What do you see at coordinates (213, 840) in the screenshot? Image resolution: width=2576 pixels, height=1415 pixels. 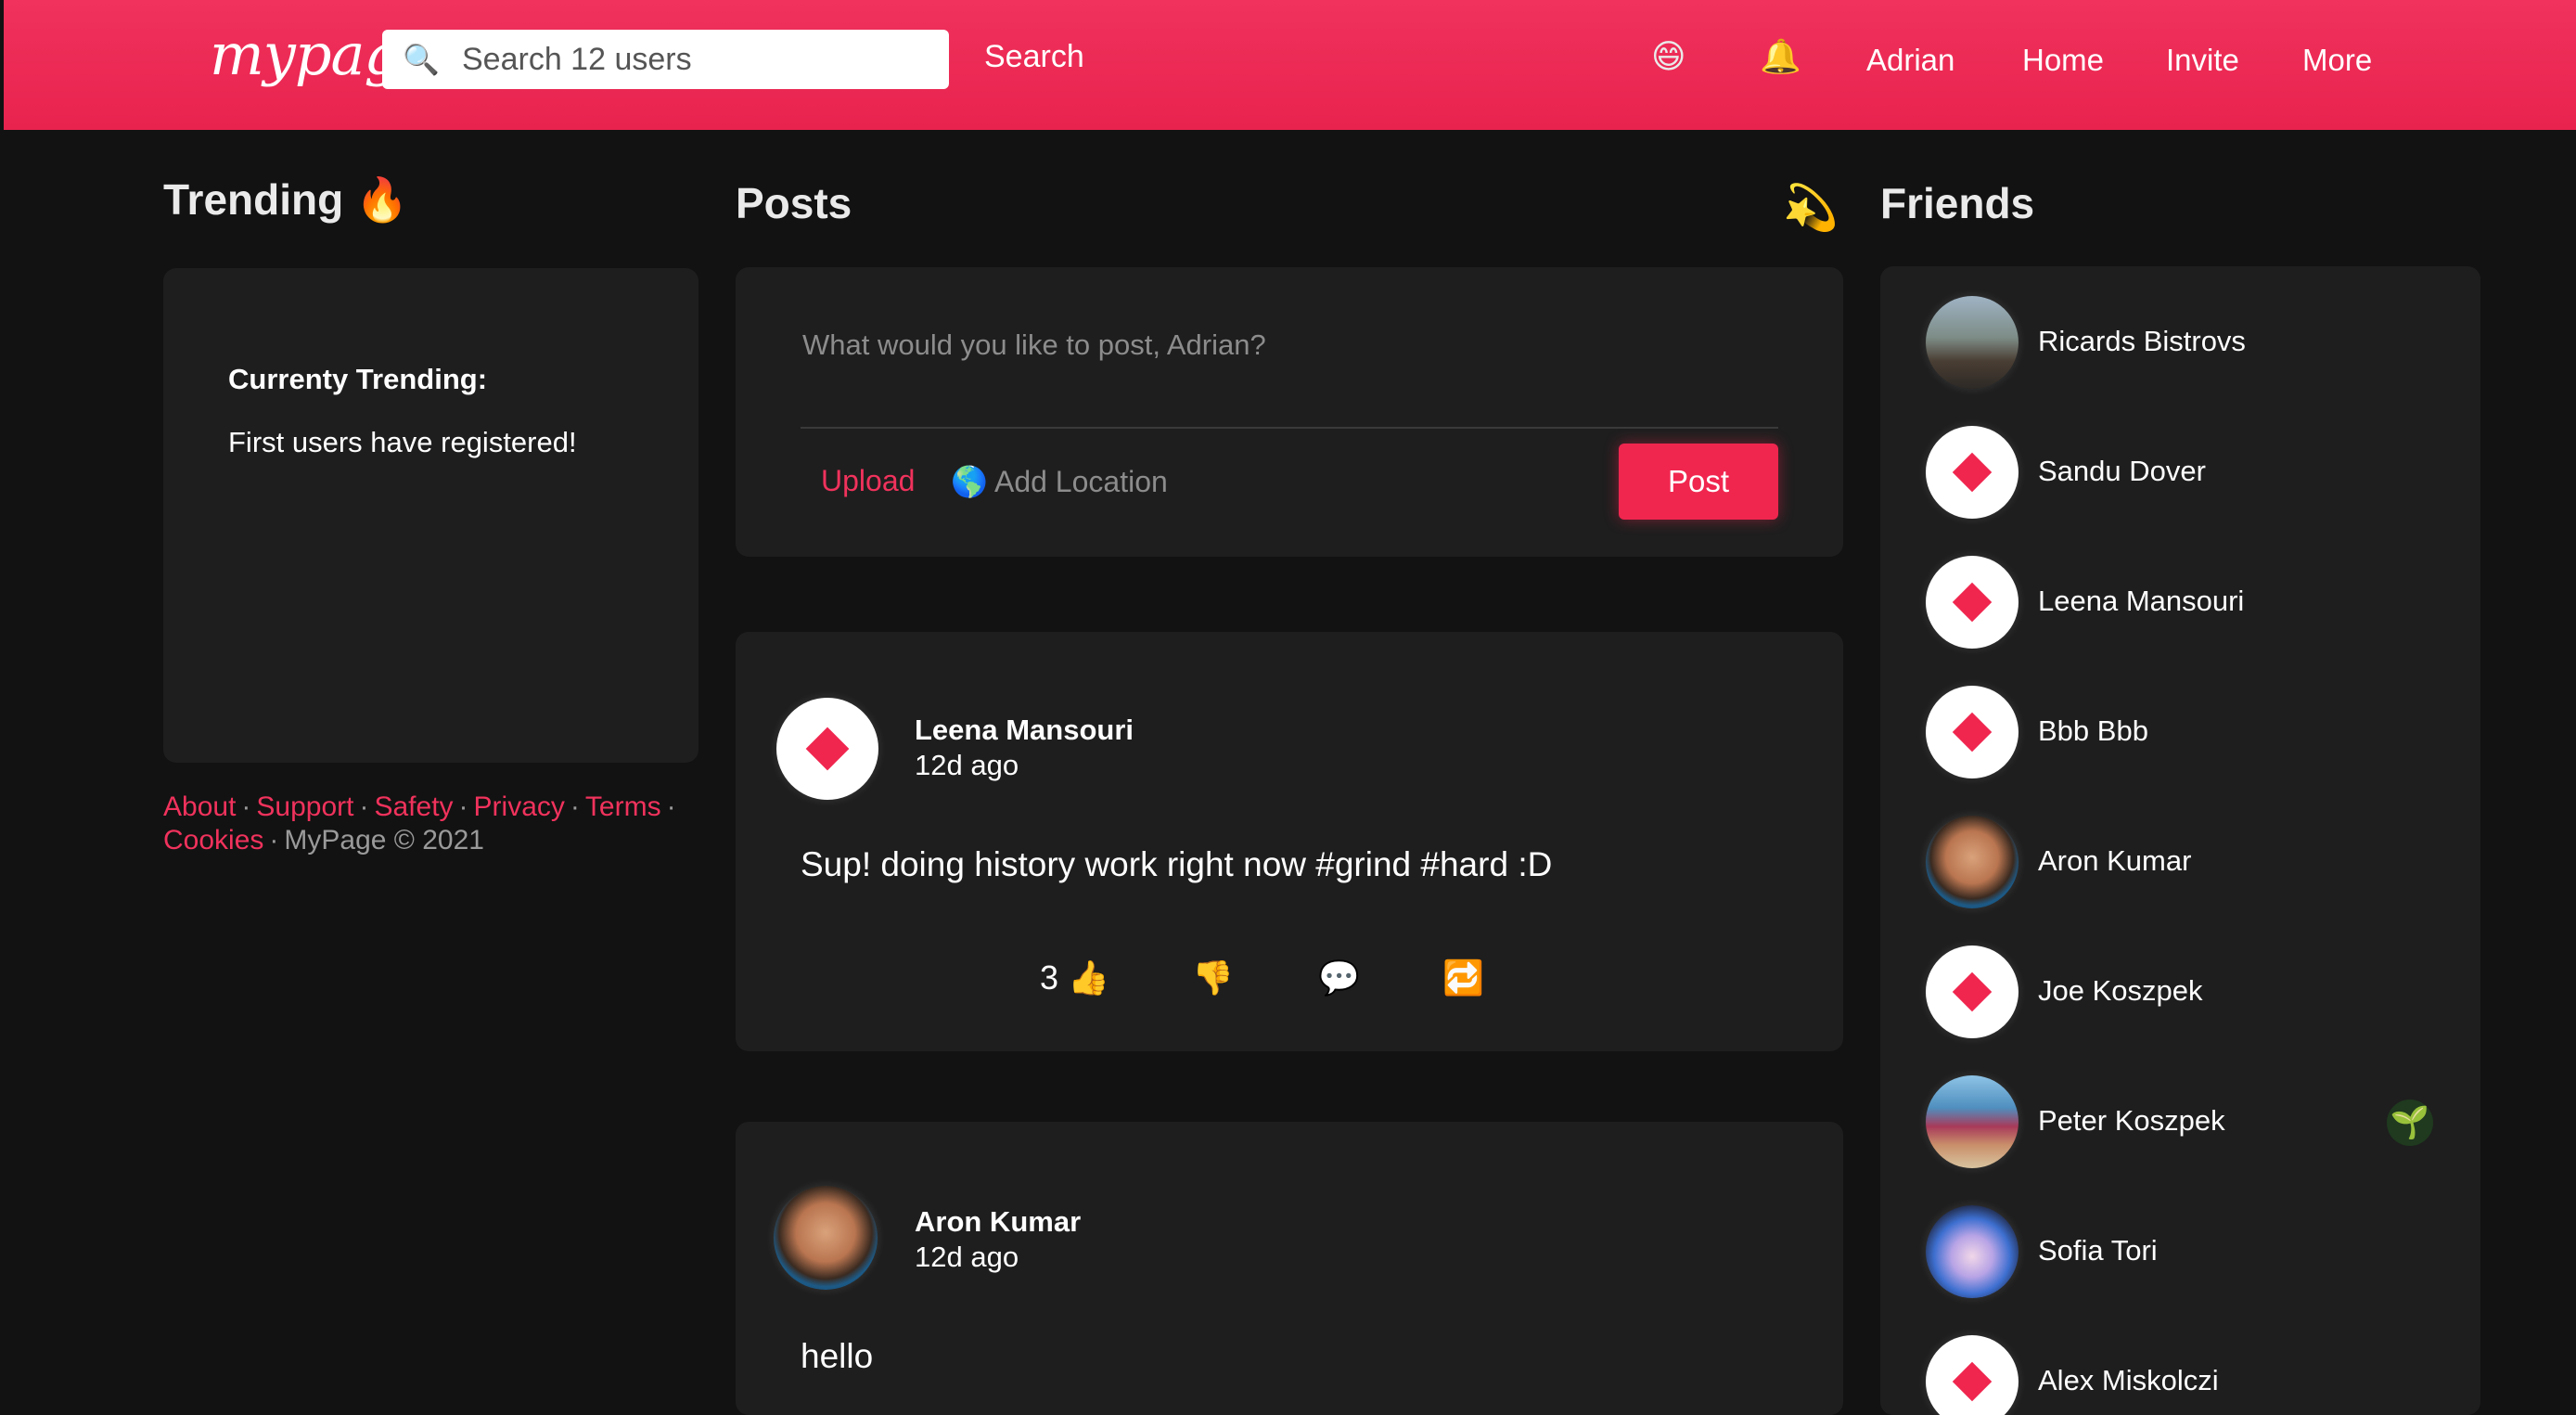 I see `footer-cookies-link: Cookies` at bounding box center [213, 840].